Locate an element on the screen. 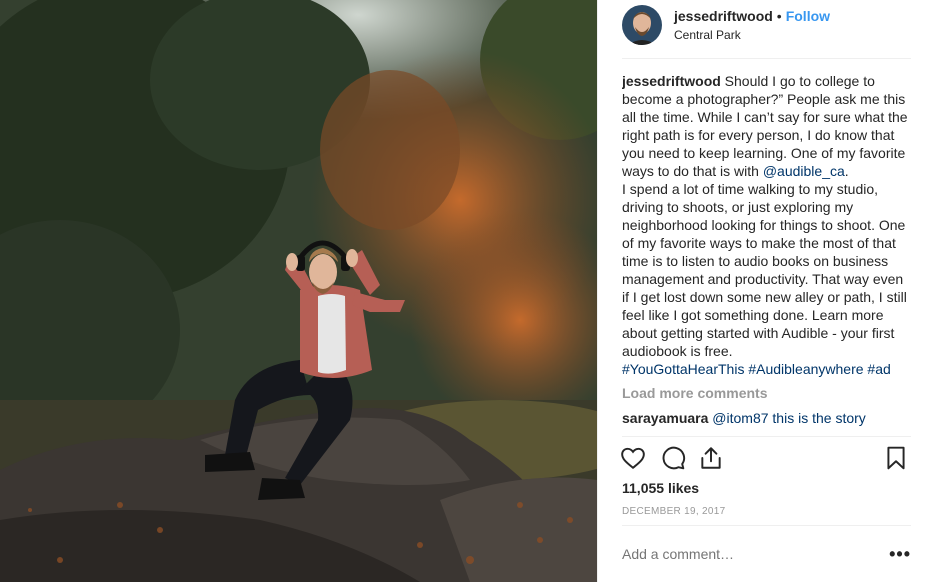 The image size is (933, 582). share-icon is located at coordinates (711, 458).